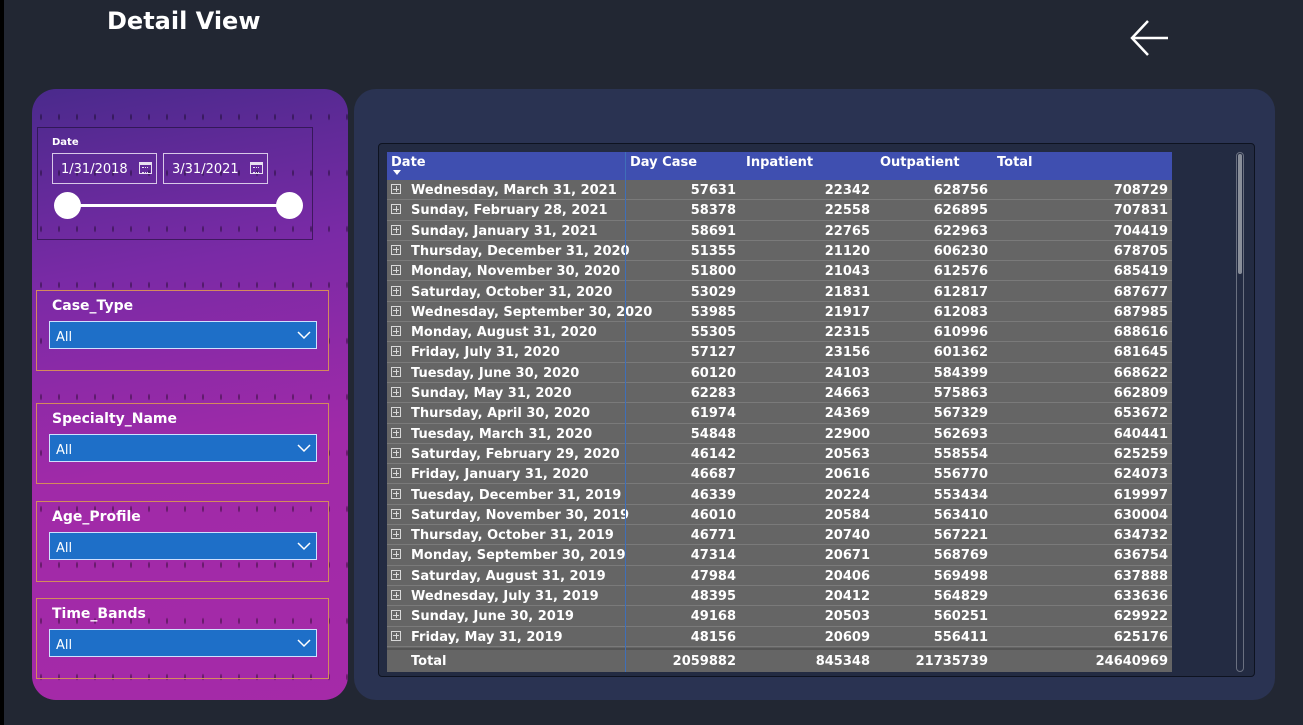 This screenshot has height=725, width=1303. Describe the element at coordinates (487, 637) in the screenshot. I see `row-date: Friday, May 31, 2019` at that location.